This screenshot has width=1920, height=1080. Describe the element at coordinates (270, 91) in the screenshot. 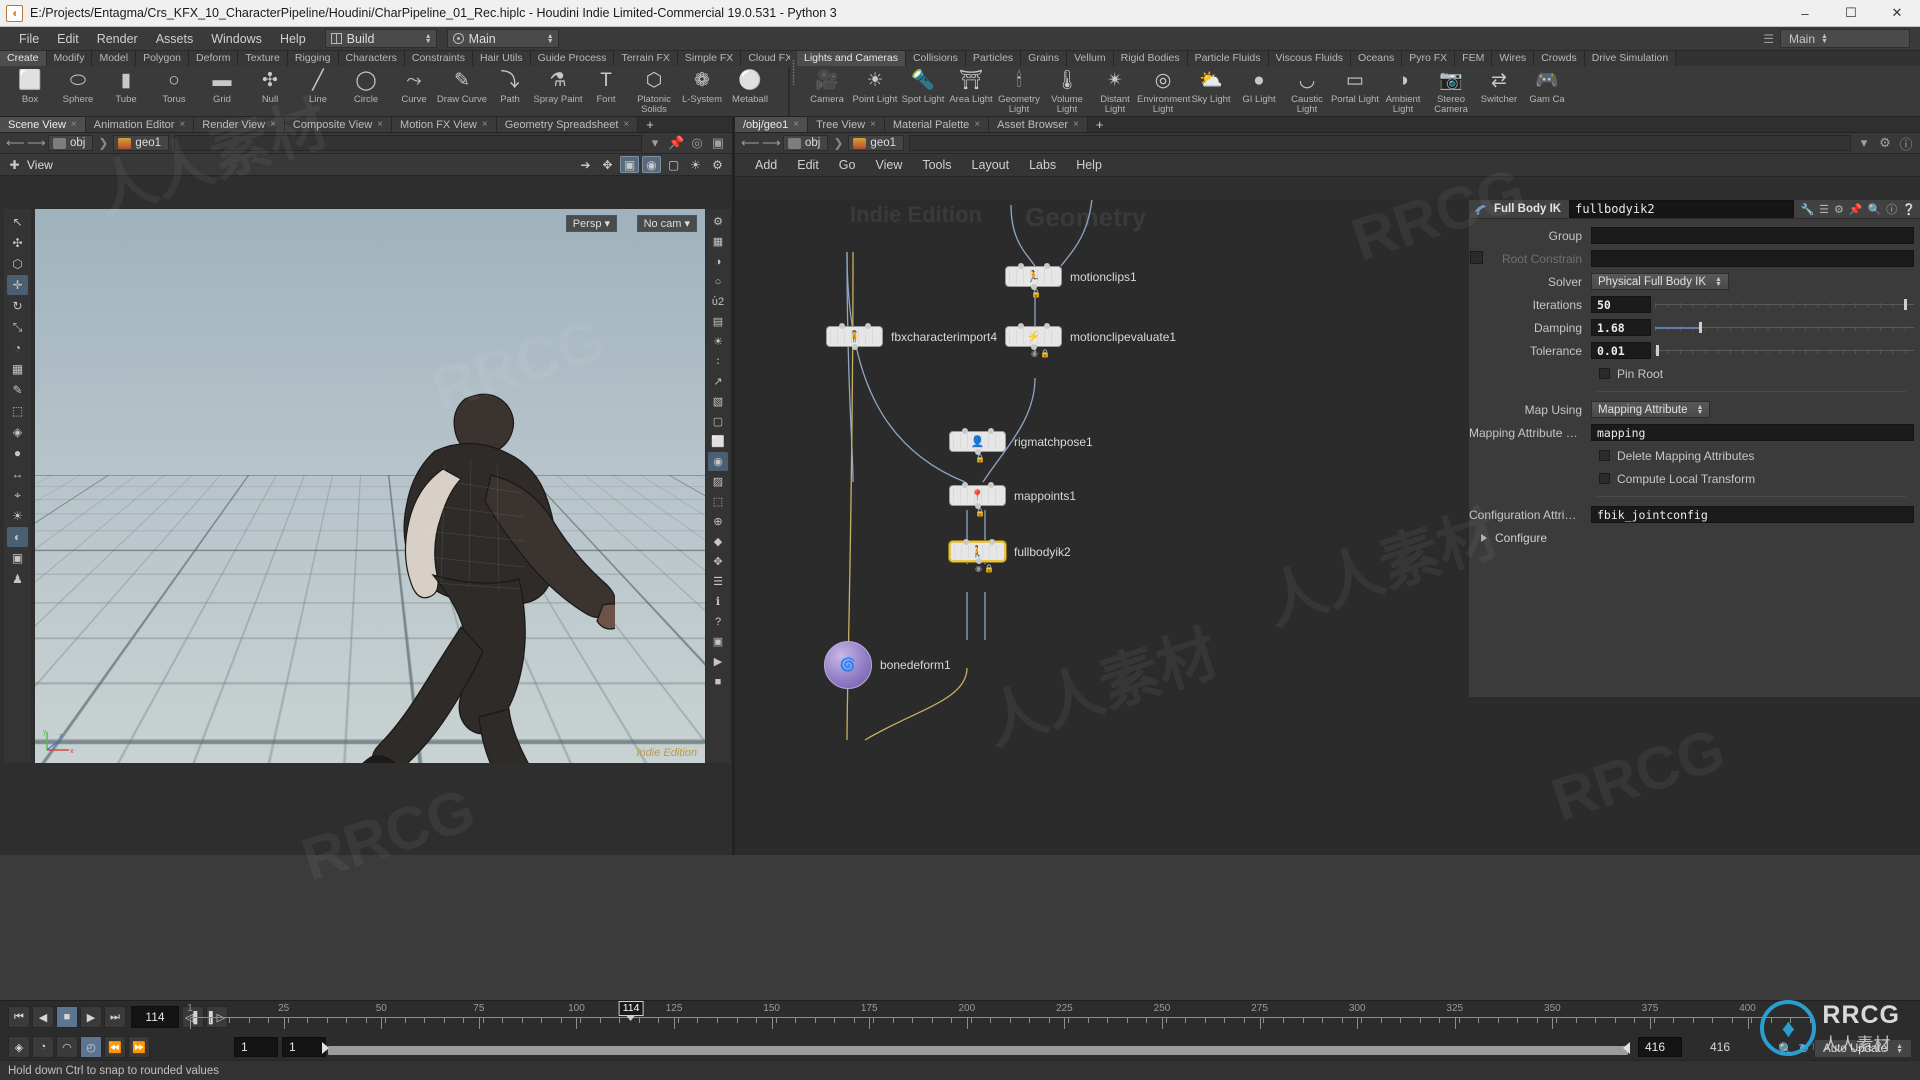

I see `shelf-button-null: ✣ Null` at that location.